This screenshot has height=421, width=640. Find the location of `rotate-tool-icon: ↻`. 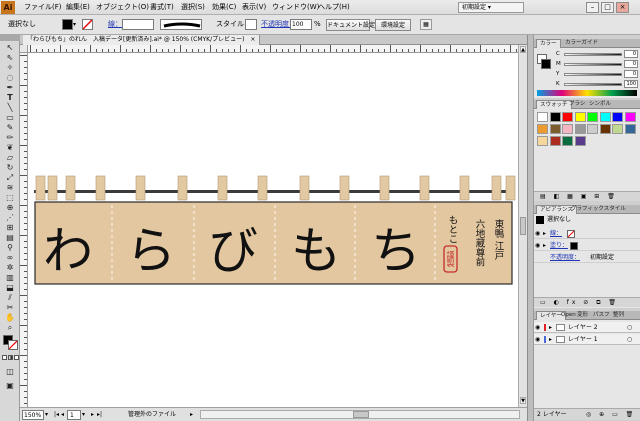

rotate-tool-icon: ↻ is located at coordinates (10, 167).